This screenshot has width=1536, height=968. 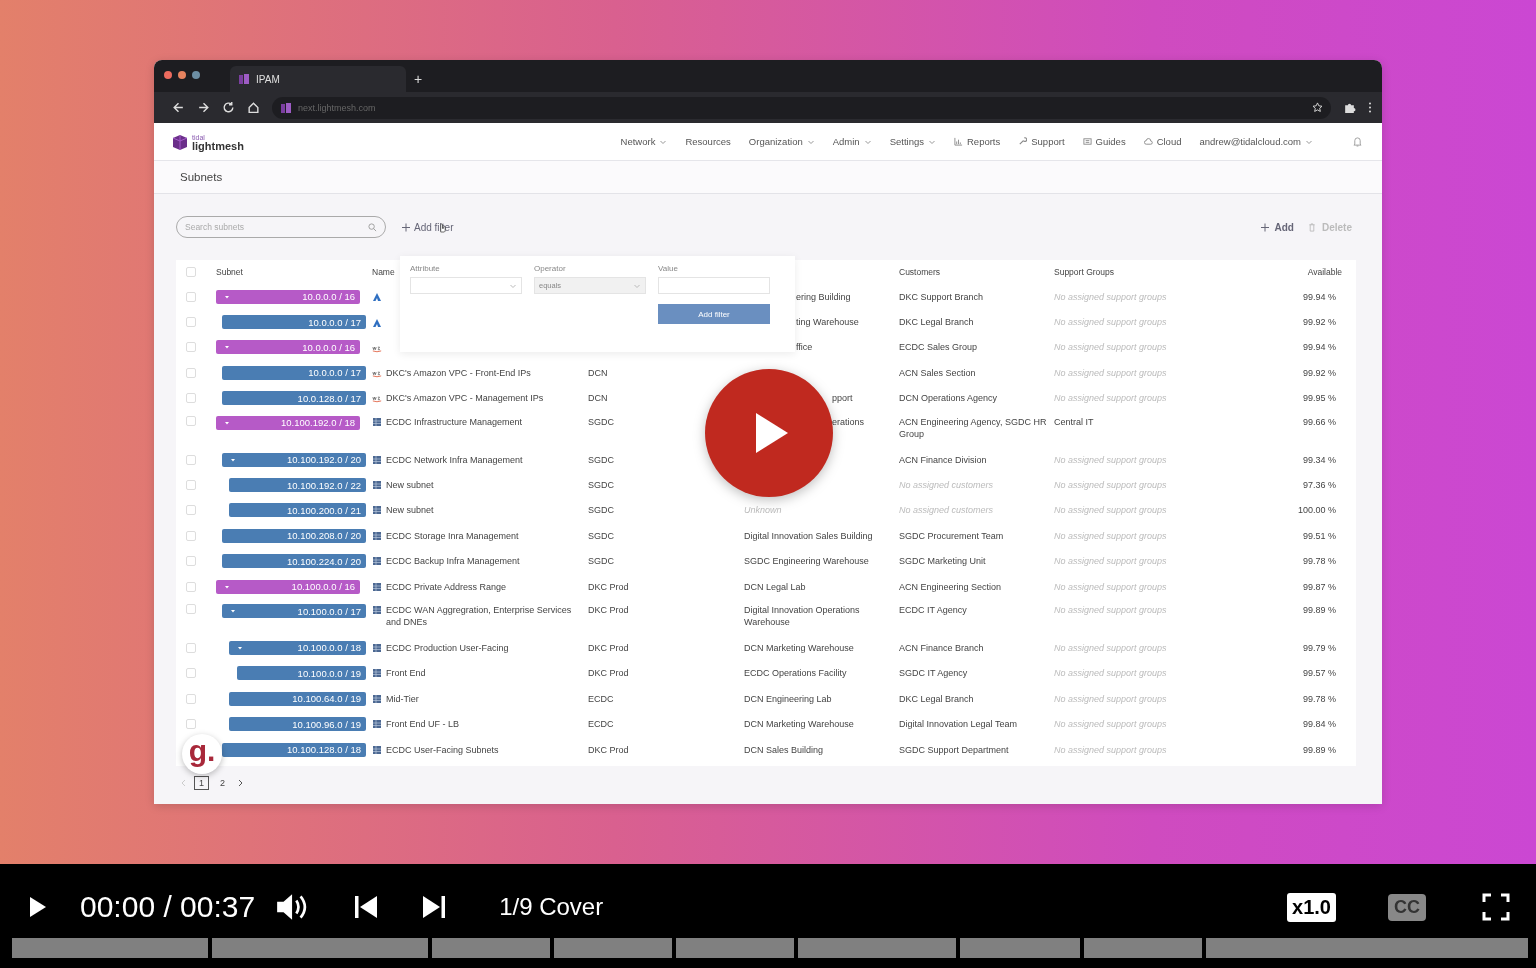 I want to click on attribute-select, so click(x=466, y=285).